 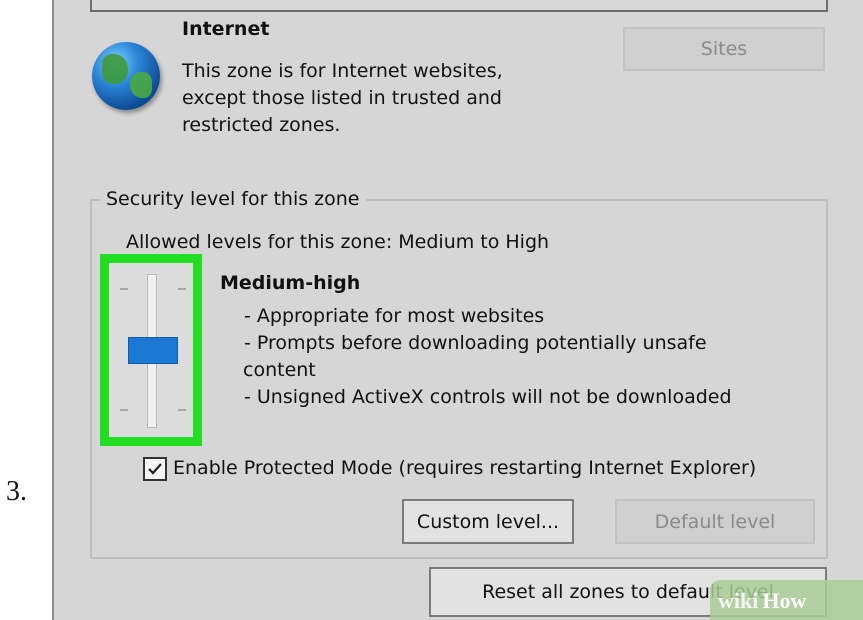 What do you see at coordinates (724, 49) in the screenshot?
I see `sites-button: Sites` at bounding box center [724, 49].